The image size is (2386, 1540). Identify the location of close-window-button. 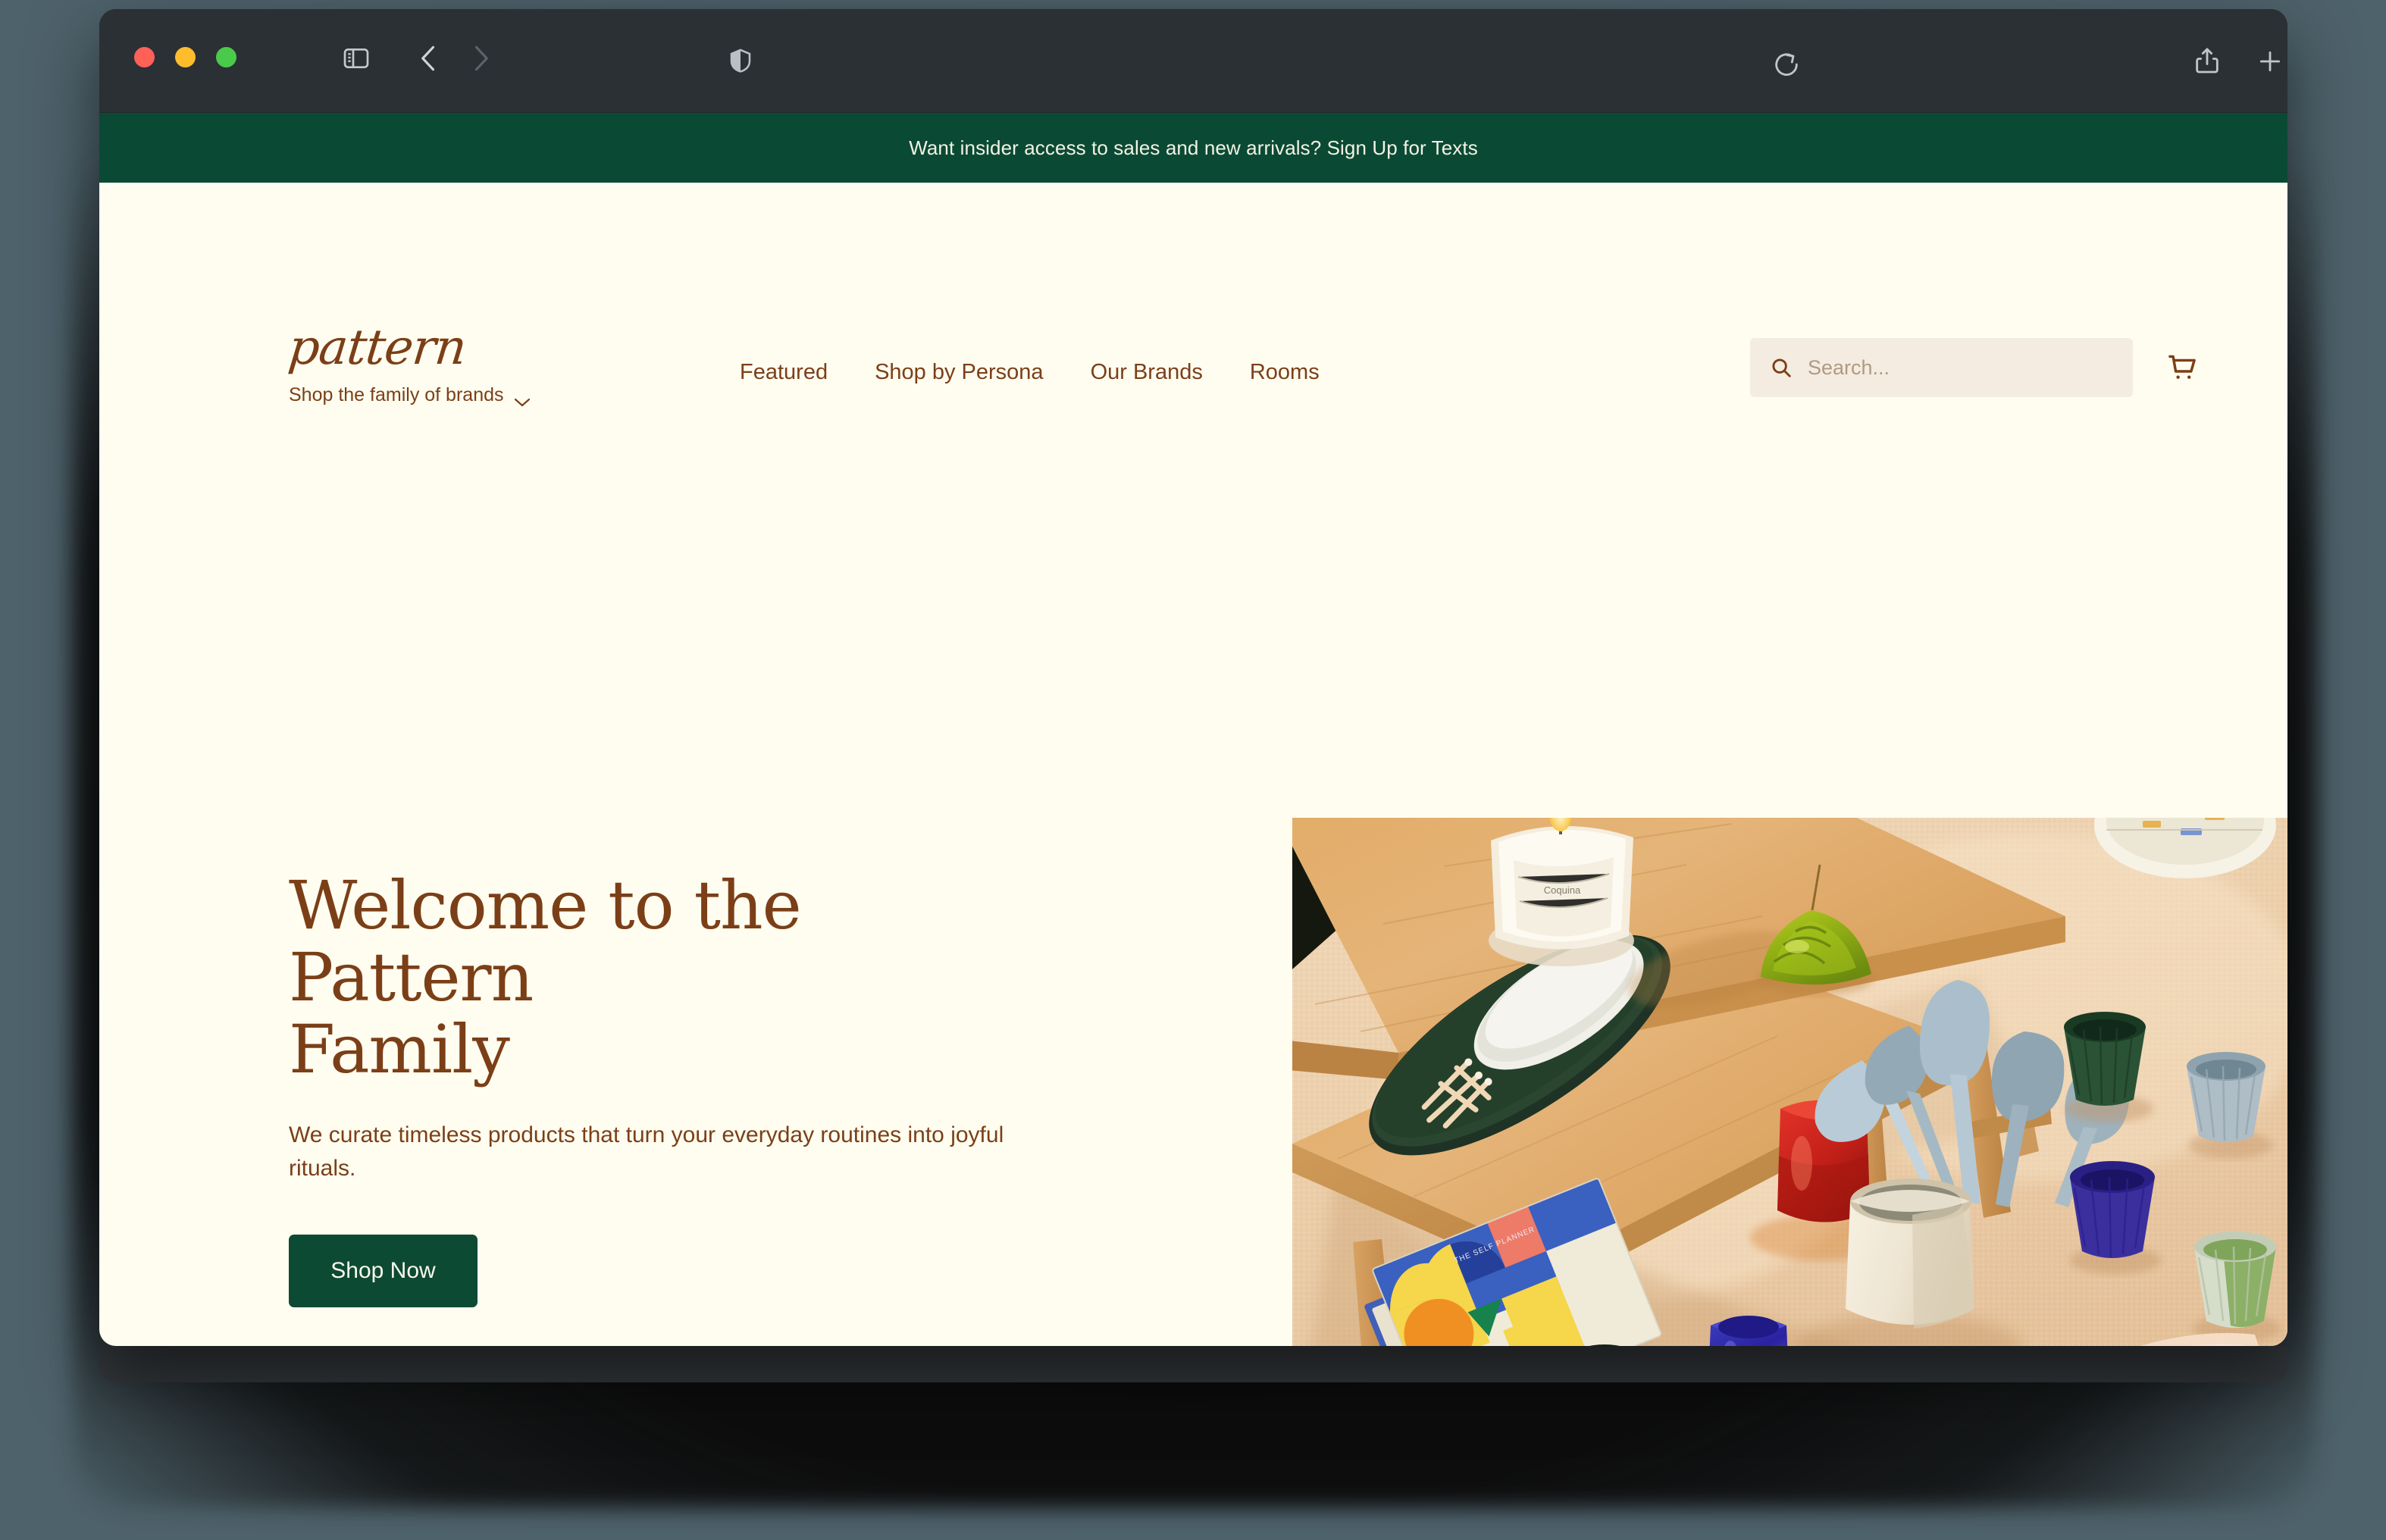
(144, 57).